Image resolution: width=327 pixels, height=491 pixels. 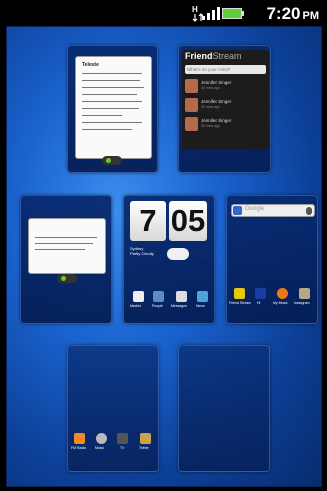 What do you see at coordinates (163, 13) in the screenshot?
I see `status-bar: H 7:20 PM` at bounding box center [163, 13].